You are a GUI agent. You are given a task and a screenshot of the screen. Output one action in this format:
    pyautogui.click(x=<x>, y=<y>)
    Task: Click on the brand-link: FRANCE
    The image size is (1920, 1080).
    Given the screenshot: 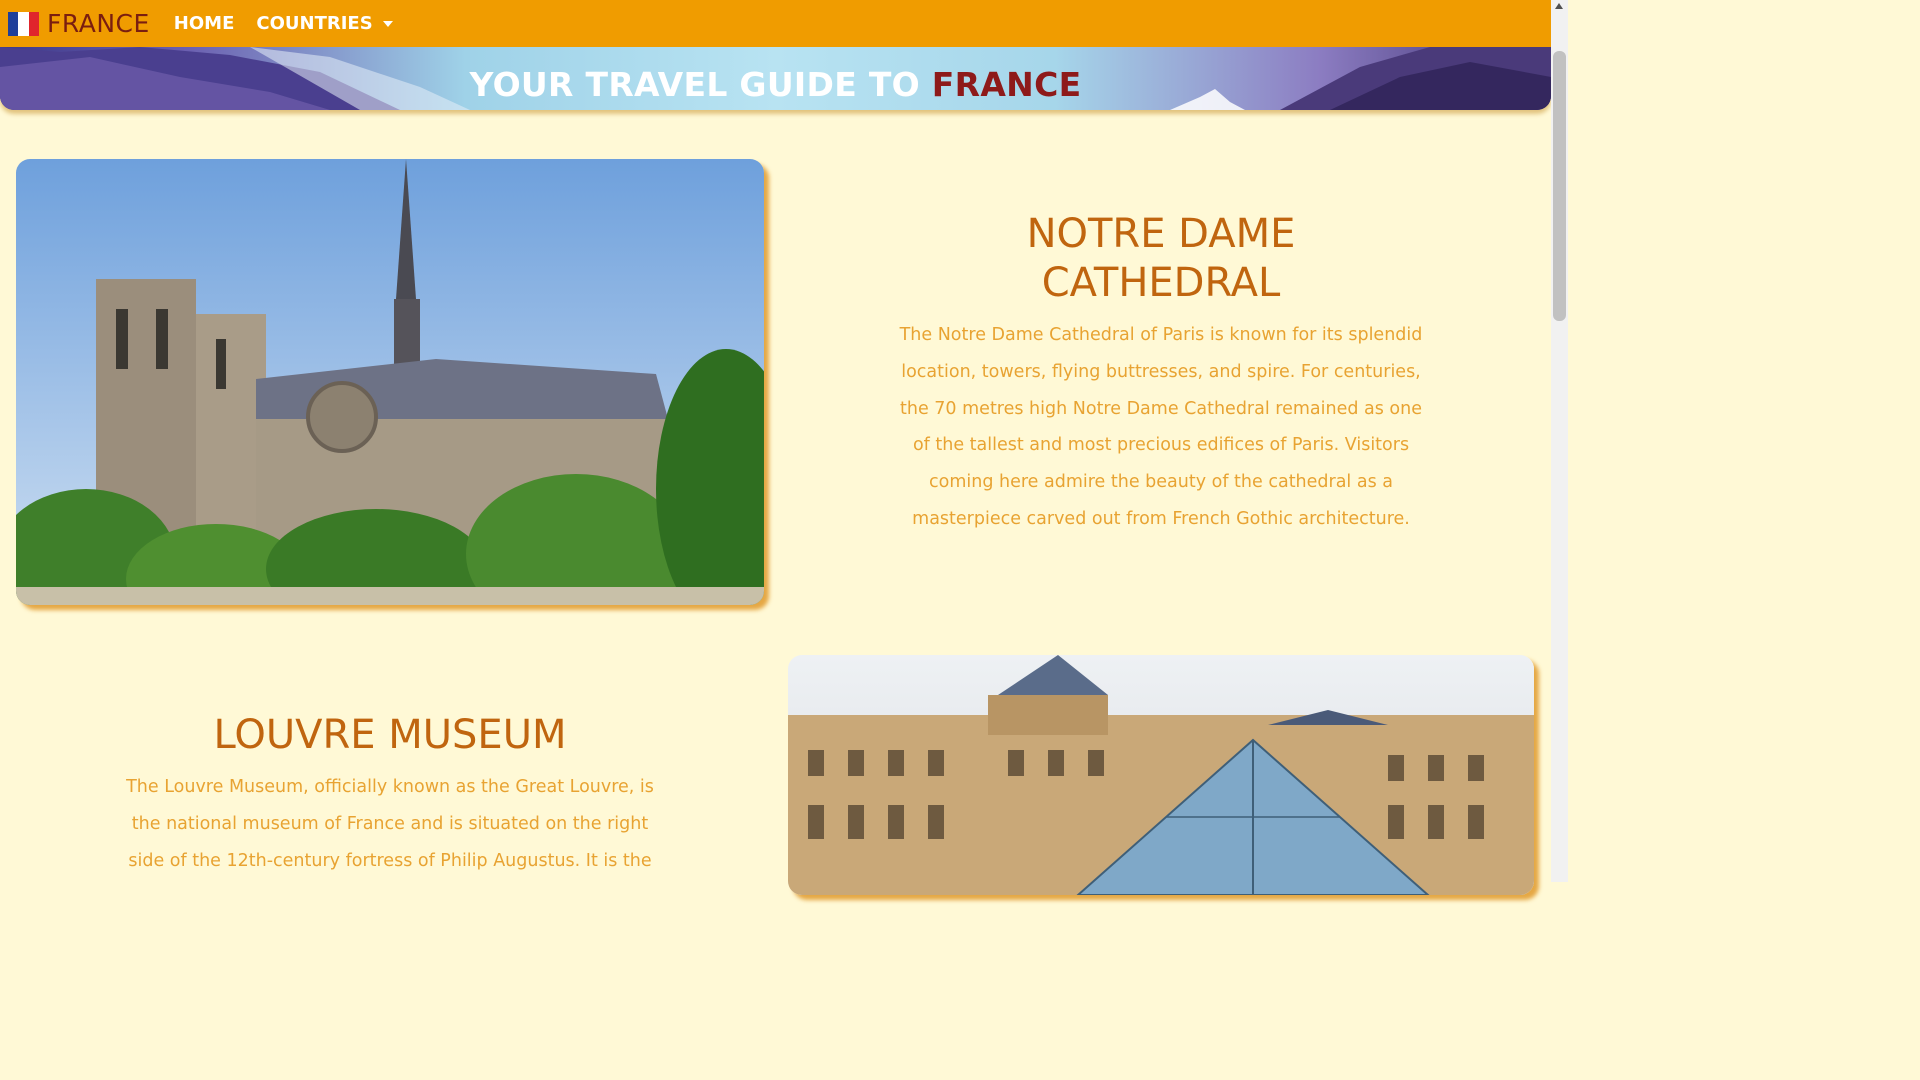 What is the action you would take?
    pyautogui.click(x=79, y=23)
    